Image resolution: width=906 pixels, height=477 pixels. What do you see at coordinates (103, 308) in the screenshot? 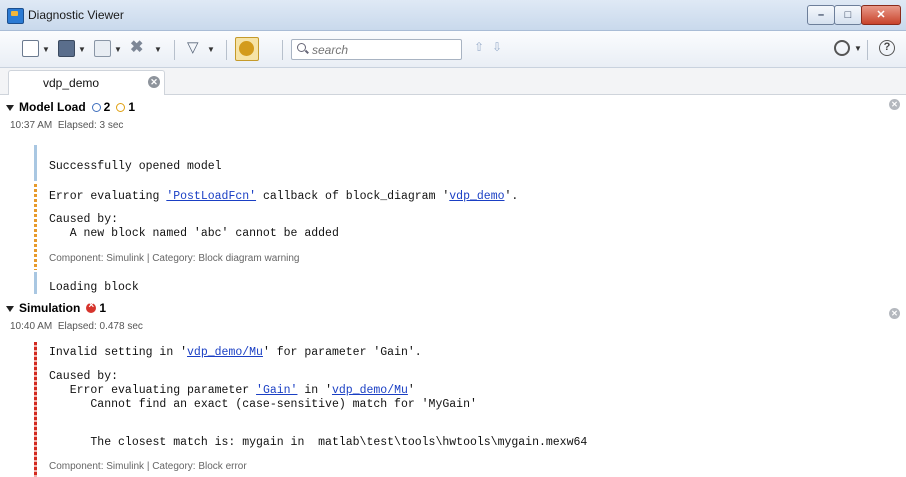
I see `error-count: 1` at bounding box center [103, 308].